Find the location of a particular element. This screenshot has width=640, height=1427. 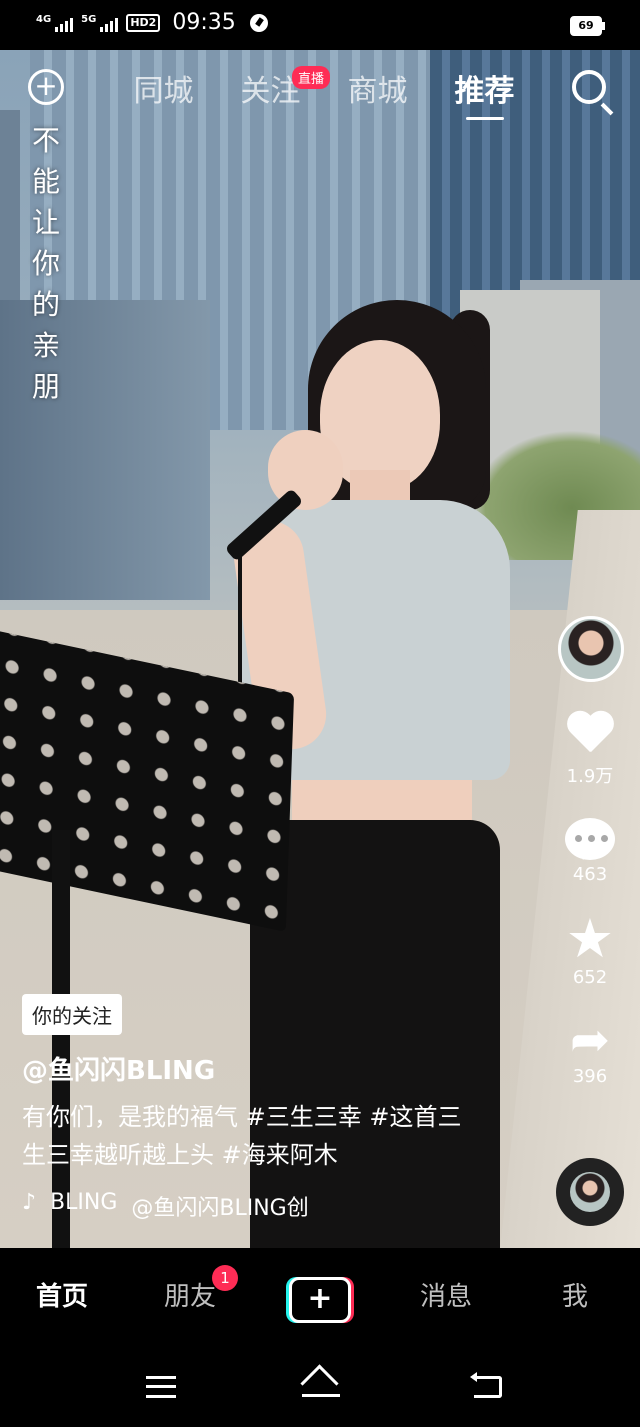

music-title: BLING is located at coordinates (84, 1202).